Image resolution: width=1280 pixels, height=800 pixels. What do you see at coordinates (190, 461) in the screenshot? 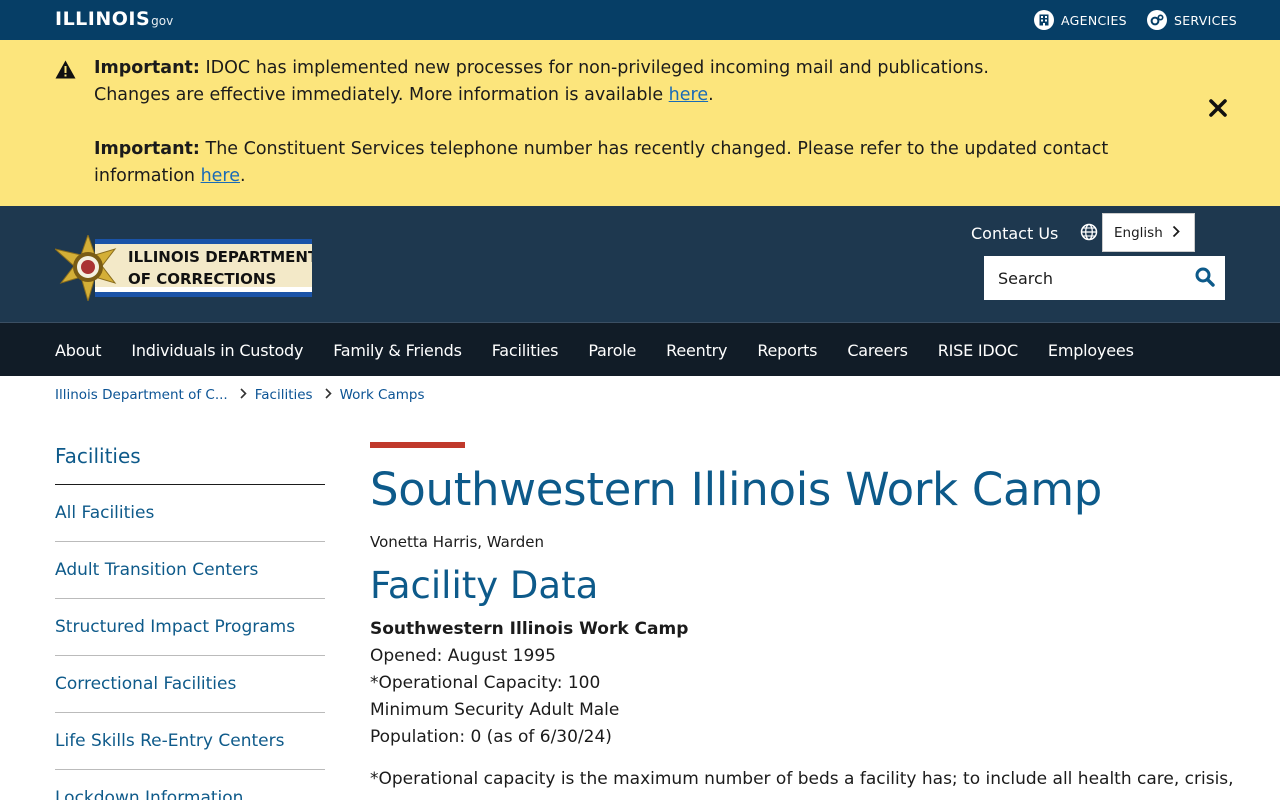
I see `sidebar-title: Facilities` at bounding box center [190, 461].